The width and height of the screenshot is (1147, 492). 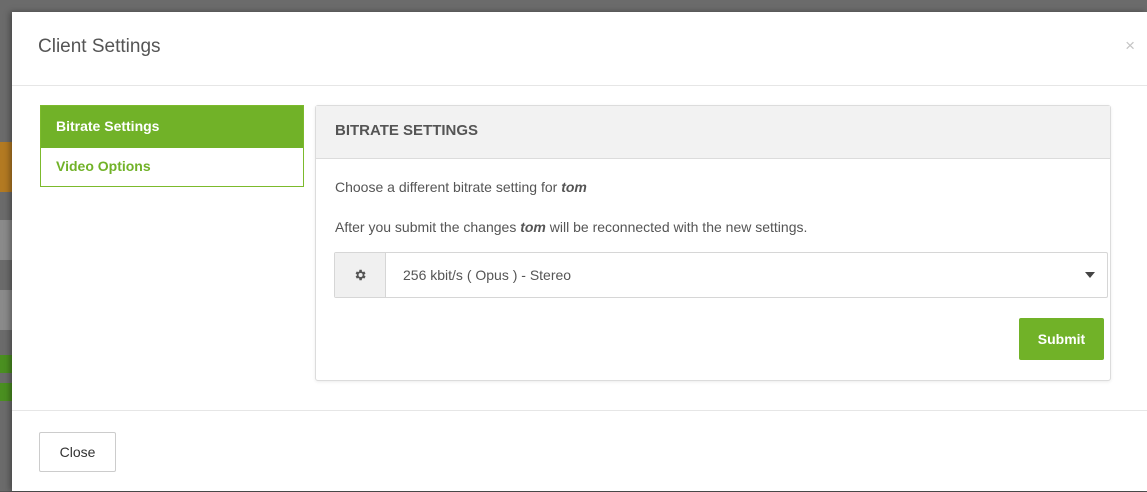 What do you see at coordinates (487, 275) in the screenshot?
I see `bitrate-select-value: 256 kbit/s ( Opus ) - Stereo` at bounding box center [487, 275].